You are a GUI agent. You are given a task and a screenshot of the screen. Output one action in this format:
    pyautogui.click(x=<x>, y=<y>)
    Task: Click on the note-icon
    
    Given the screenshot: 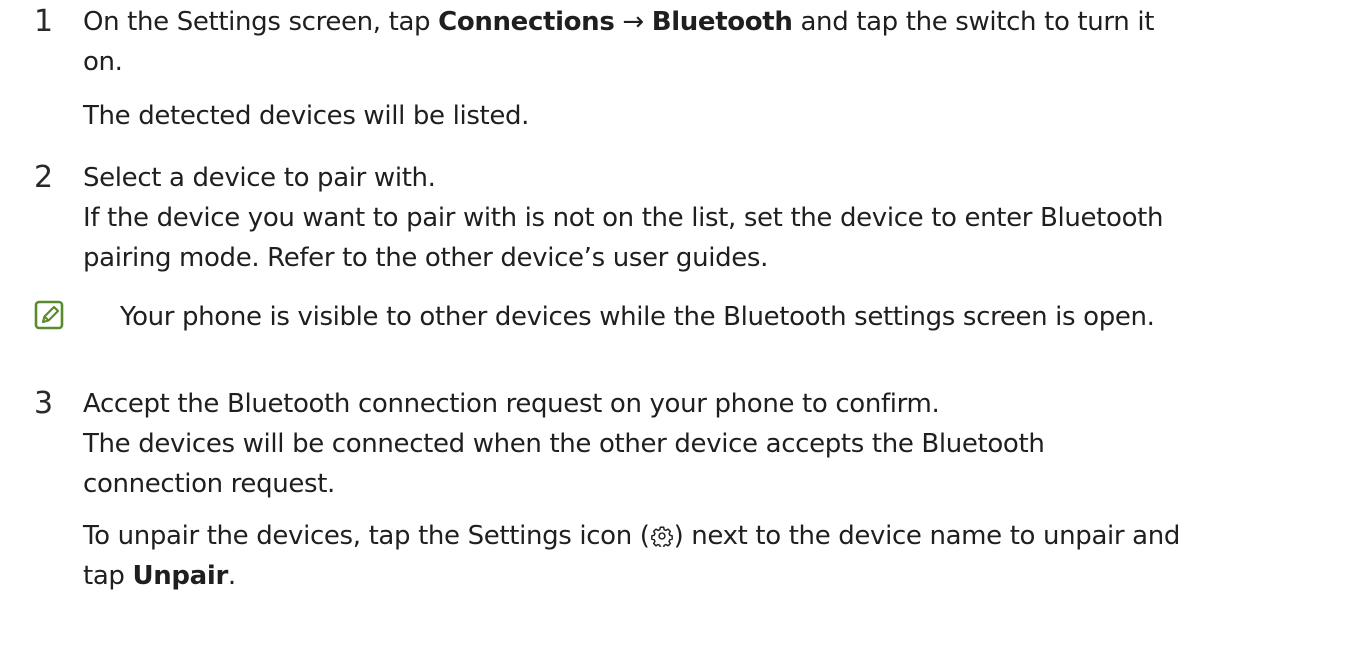 What is the action you would take?
    pyautogui.click(x=49, y=315)
    